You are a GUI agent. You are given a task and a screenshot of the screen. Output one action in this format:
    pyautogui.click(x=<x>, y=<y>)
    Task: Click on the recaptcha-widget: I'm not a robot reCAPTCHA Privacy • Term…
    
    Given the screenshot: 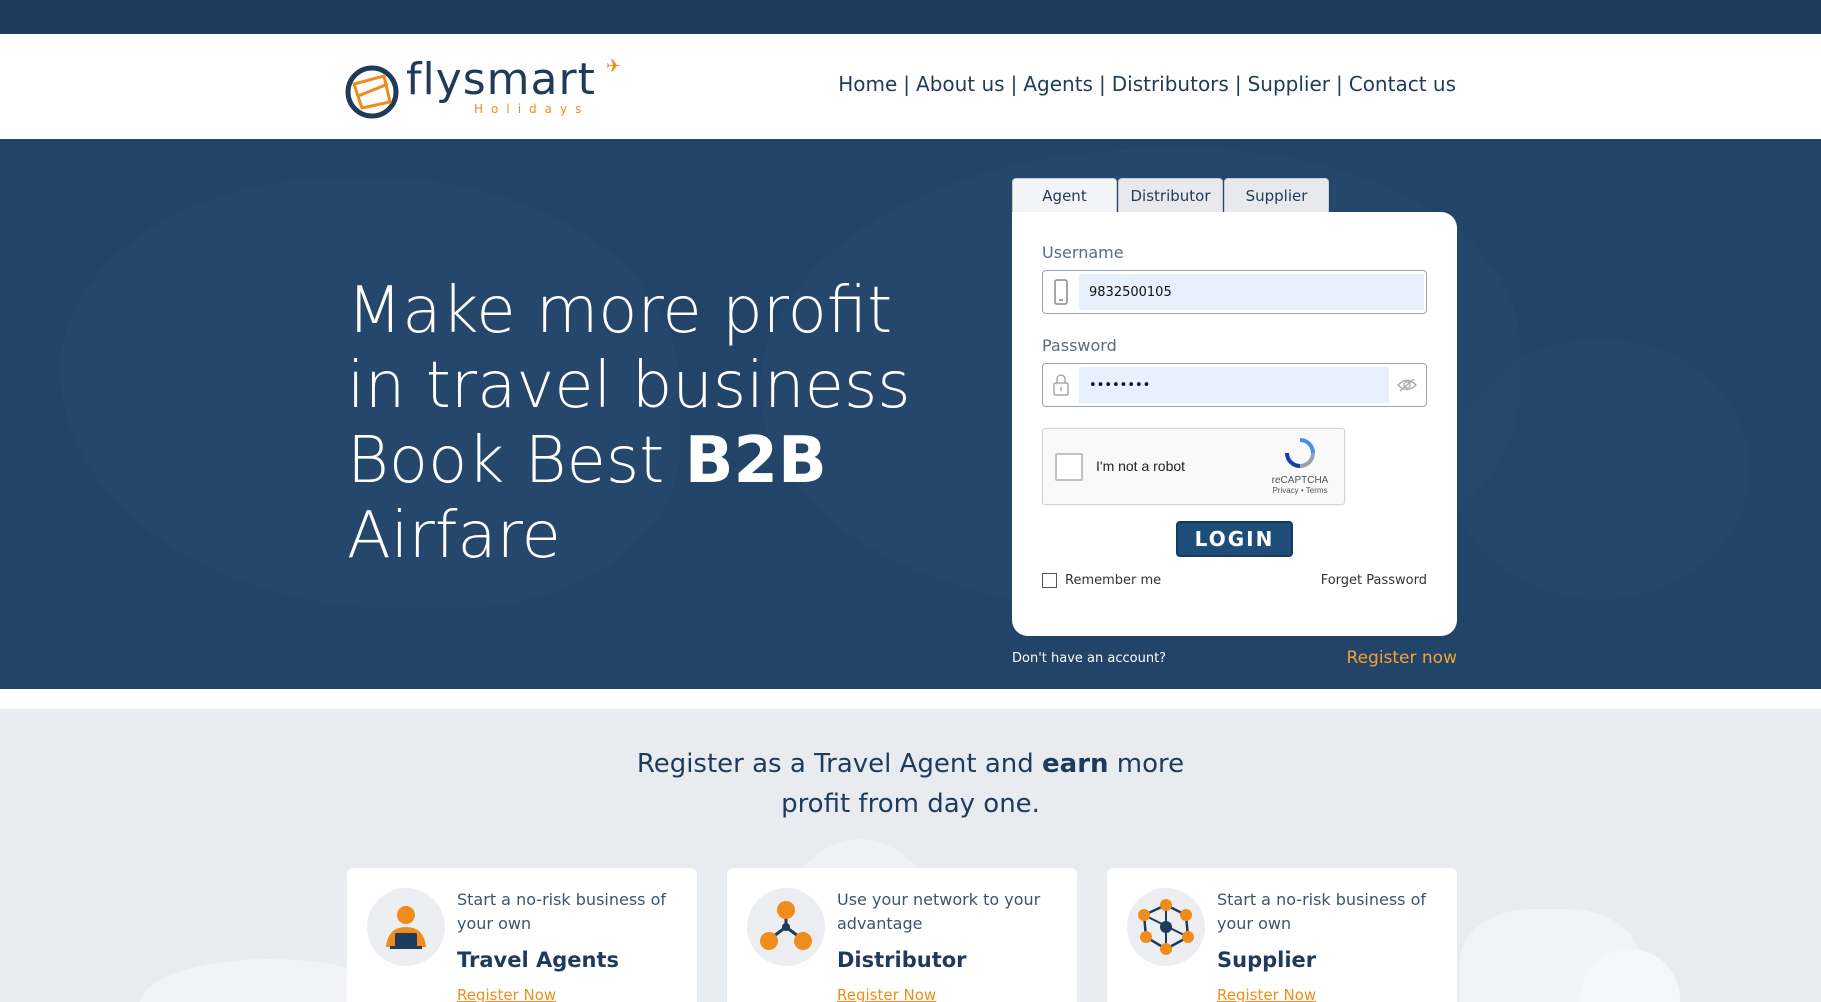 What is the action you would take?
    pyautogui.click(x=1193, y=466)
    